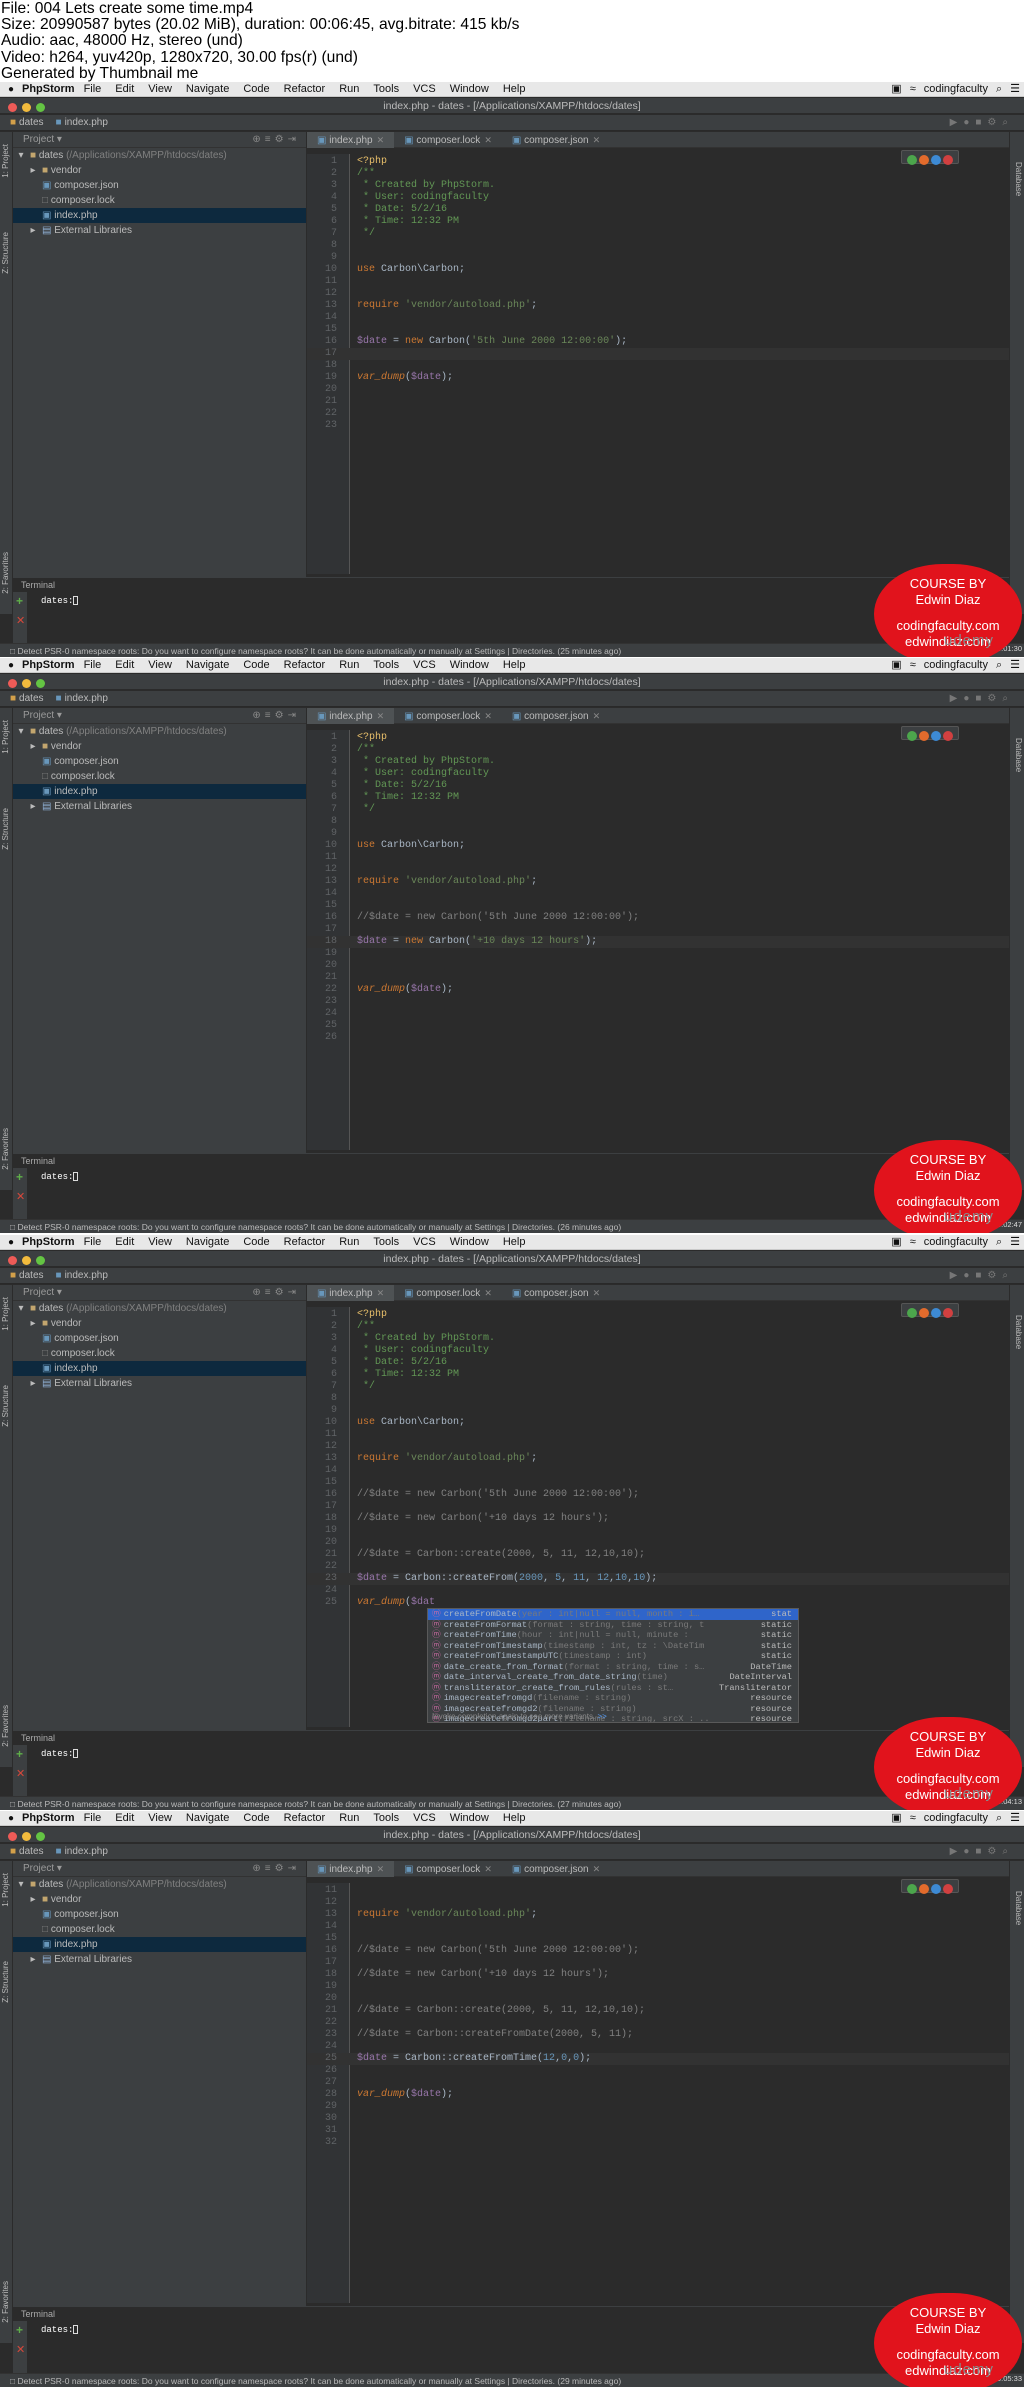  What do you see at coordinates (913, 665) in the screenshot?
I see `wifi-icon: ≈` at bounding box center [913, 665].